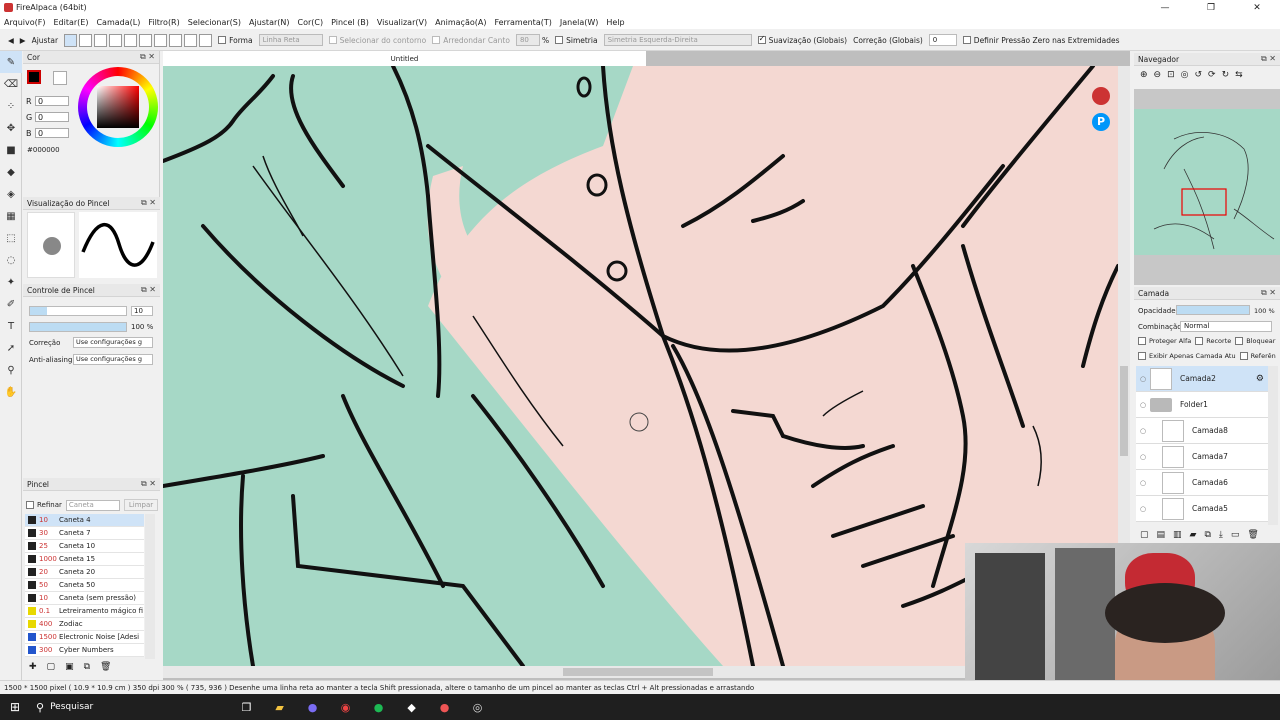 This screenshot has width=1280, height=720. What do you see at coordinates (214, 22) in the screenshot?
I see `menu-select: Selecionar(S)` at bounding box center [214, 22].